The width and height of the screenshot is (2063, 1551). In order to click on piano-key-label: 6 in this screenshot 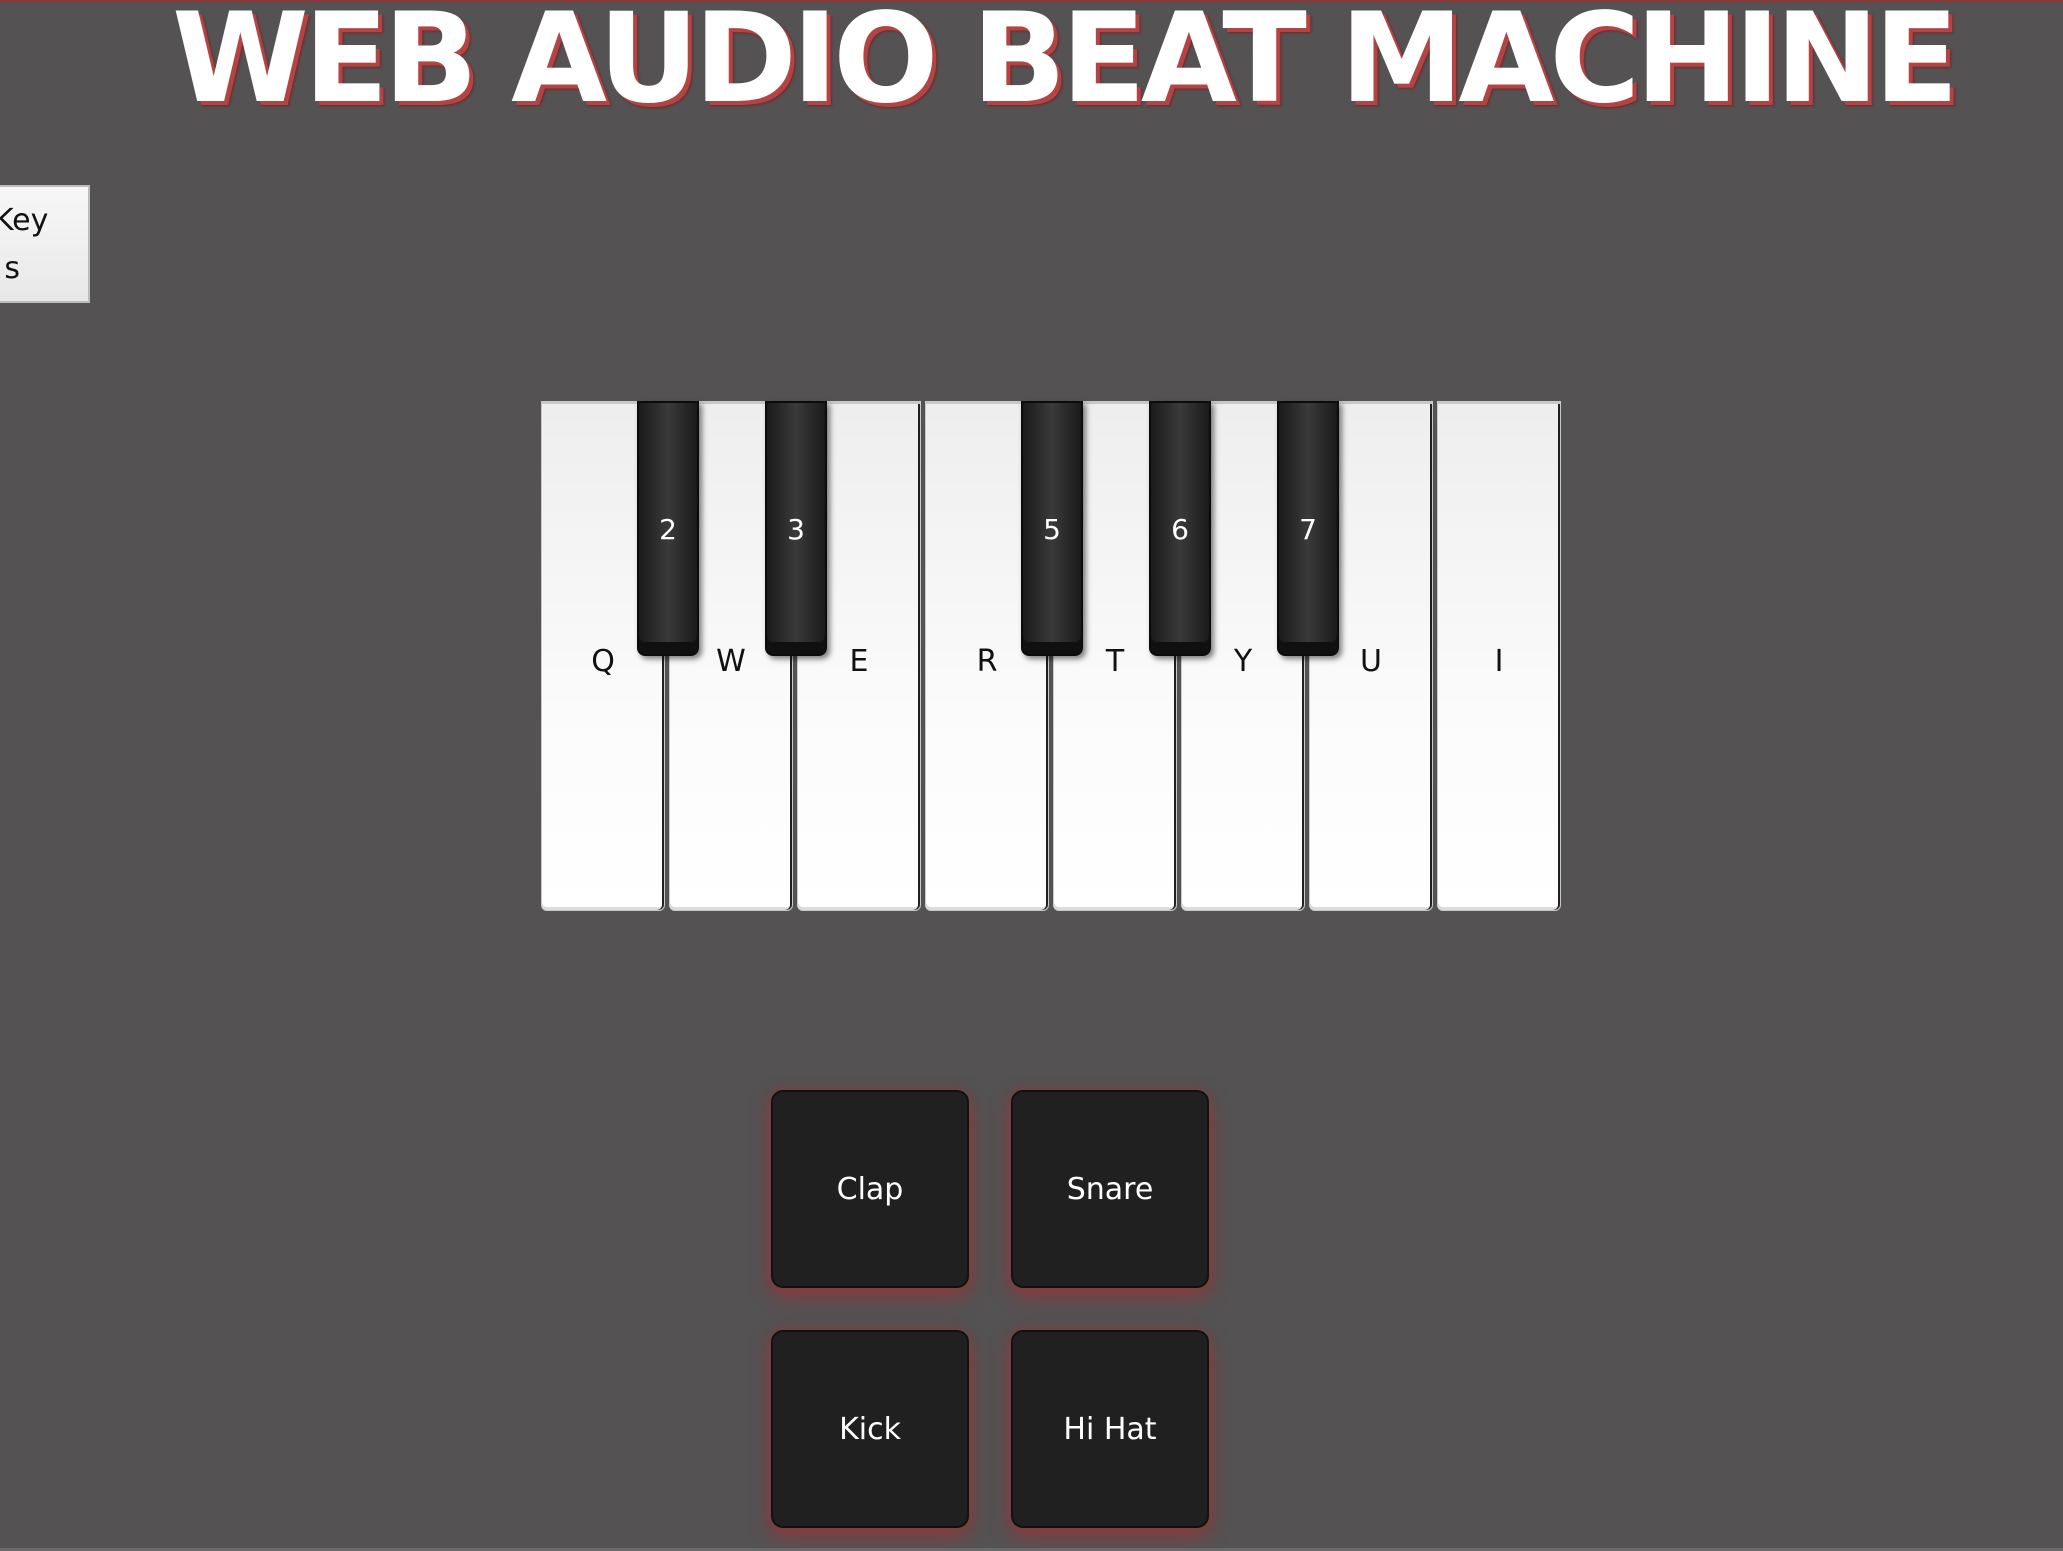, I will do `click(1180, 529)`.